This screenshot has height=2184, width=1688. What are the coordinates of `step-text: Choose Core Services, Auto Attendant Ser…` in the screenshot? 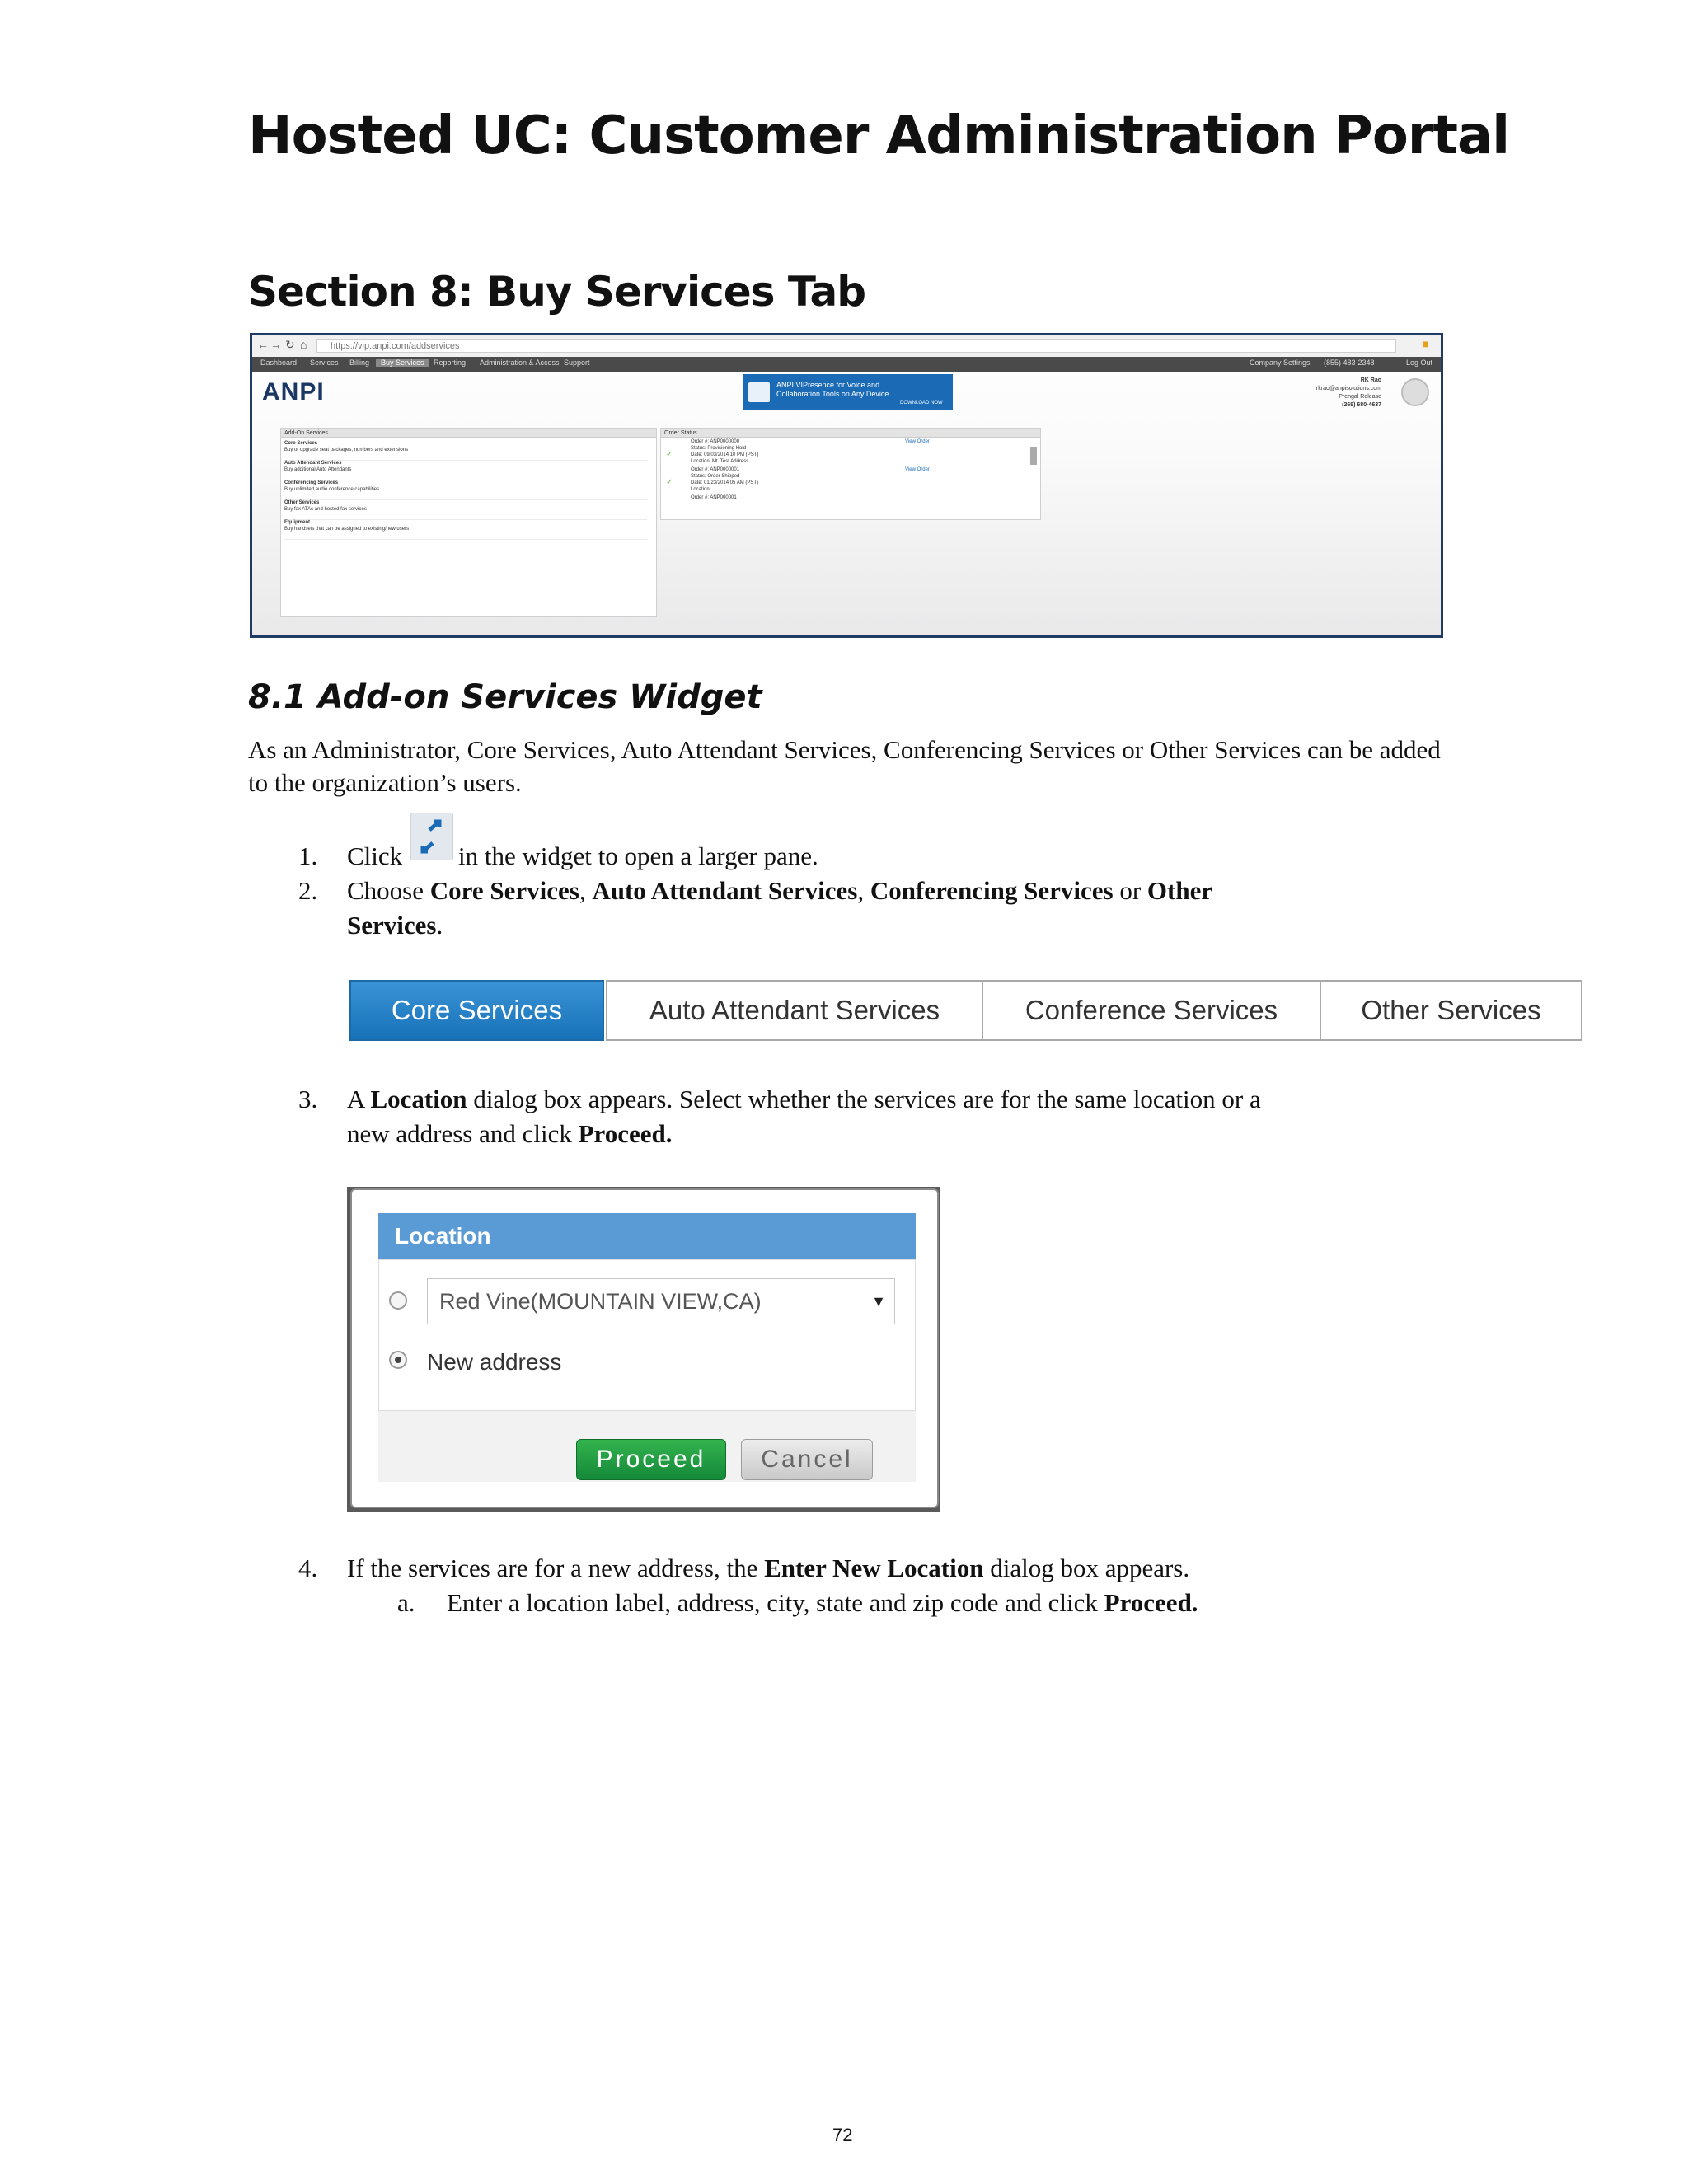 It's located at (780, 890).